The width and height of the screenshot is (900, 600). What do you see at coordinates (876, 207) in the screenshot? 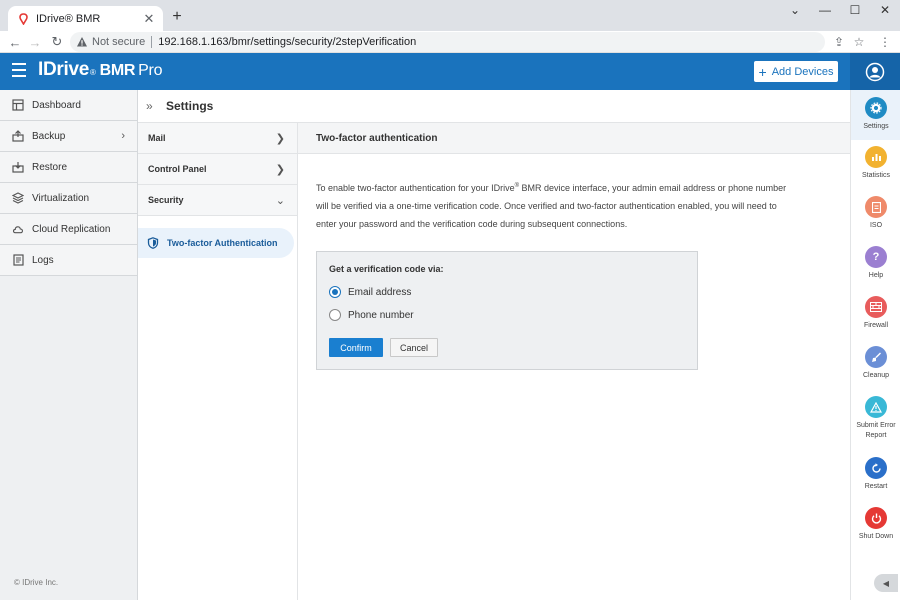
I see `iso-file-icon` at bounding box center [876, 207].